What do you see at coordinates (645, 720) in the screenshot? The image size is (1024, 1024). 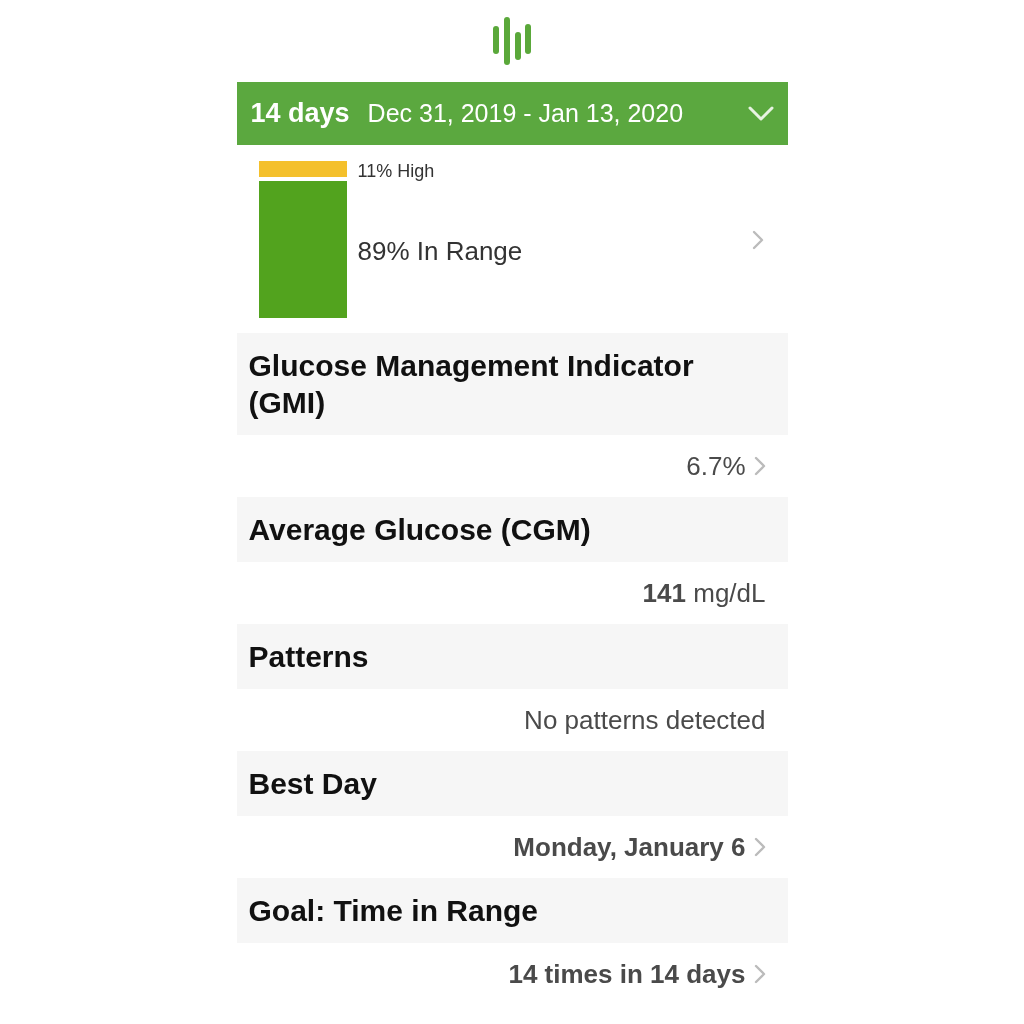 I see `section-value: No patterns detected` at bounding box center [645, 720].